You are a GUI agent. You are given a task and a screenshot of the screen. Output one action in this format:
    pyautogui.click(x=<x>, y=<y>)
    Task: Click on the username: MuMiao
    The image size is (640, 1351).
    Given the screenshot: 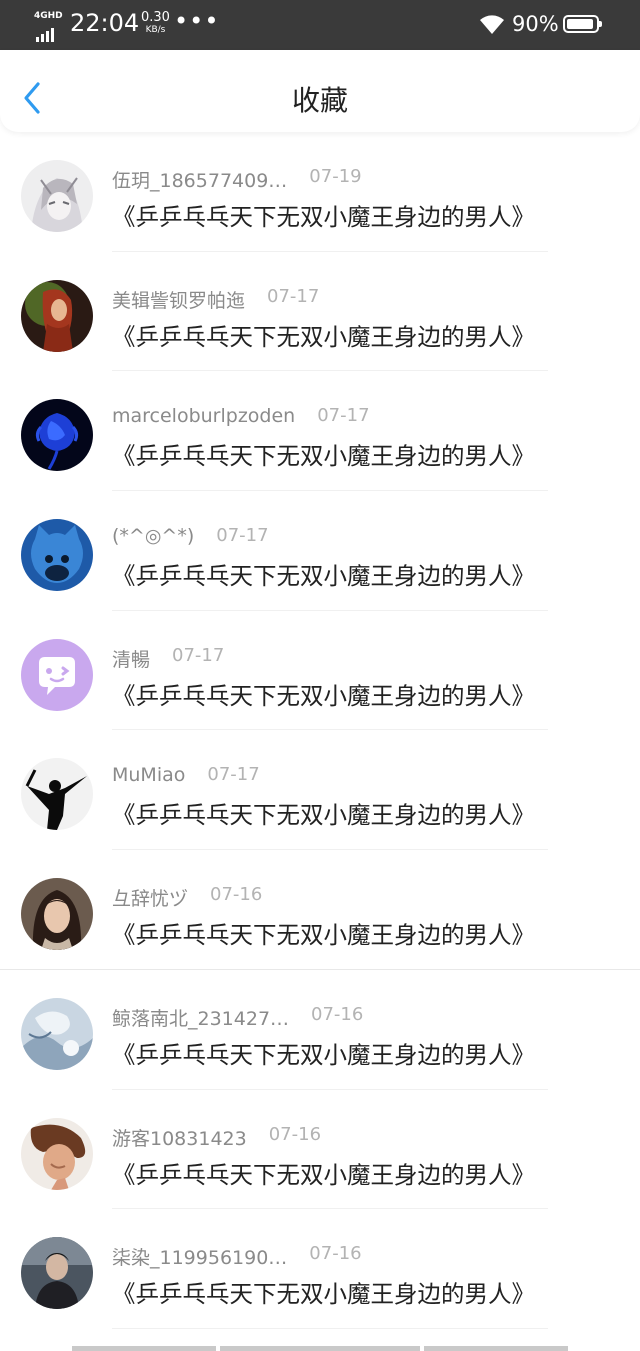 What is the action you would take?
    pyautogui.click(x=149, y=775)
    